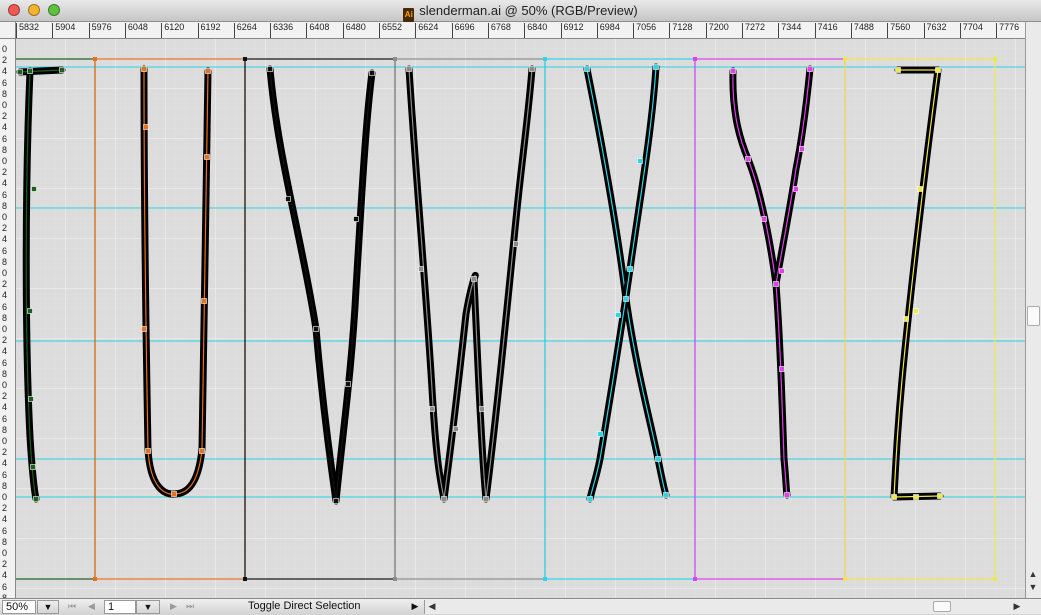 This screenshot has width=1041, height=615. Describe the element at coordinates (72, 607) in the screenshot. I see `first-artboard-icon: ⏮` at that location.